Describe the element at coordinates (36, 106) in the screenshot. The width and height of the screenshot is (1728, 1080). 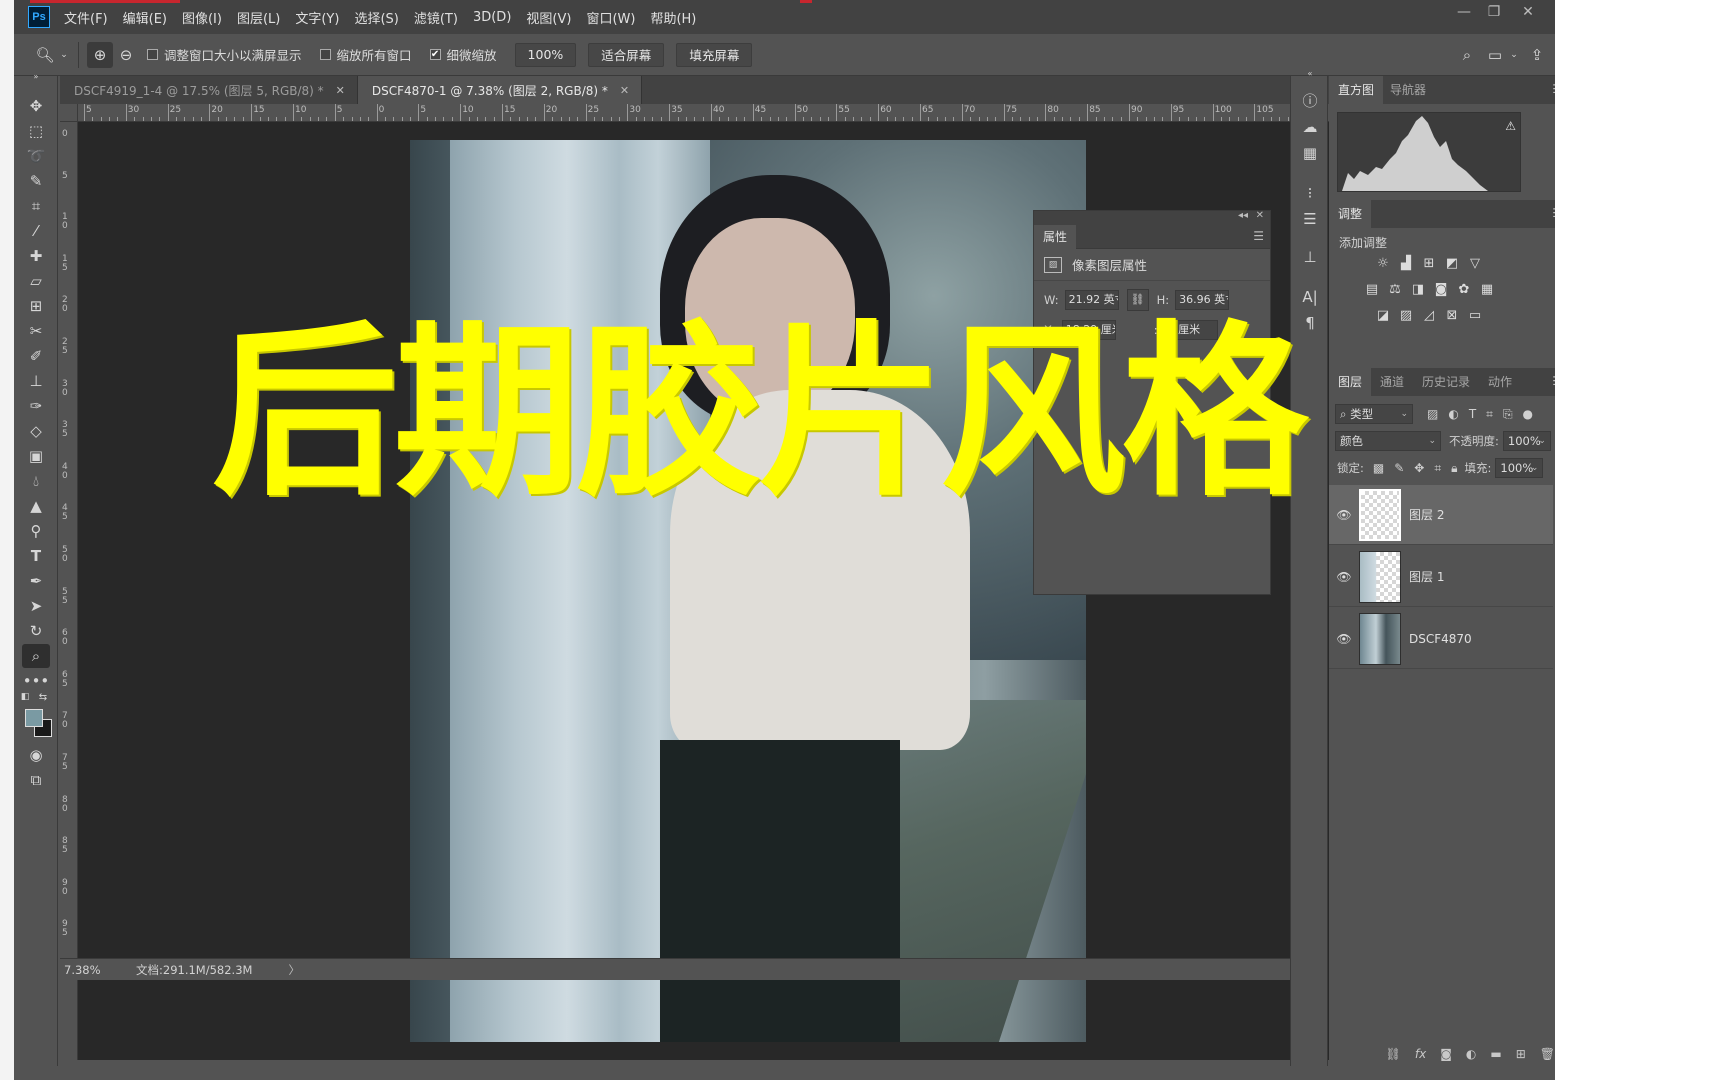
I see `move-tool-icon: ✥` at that location.